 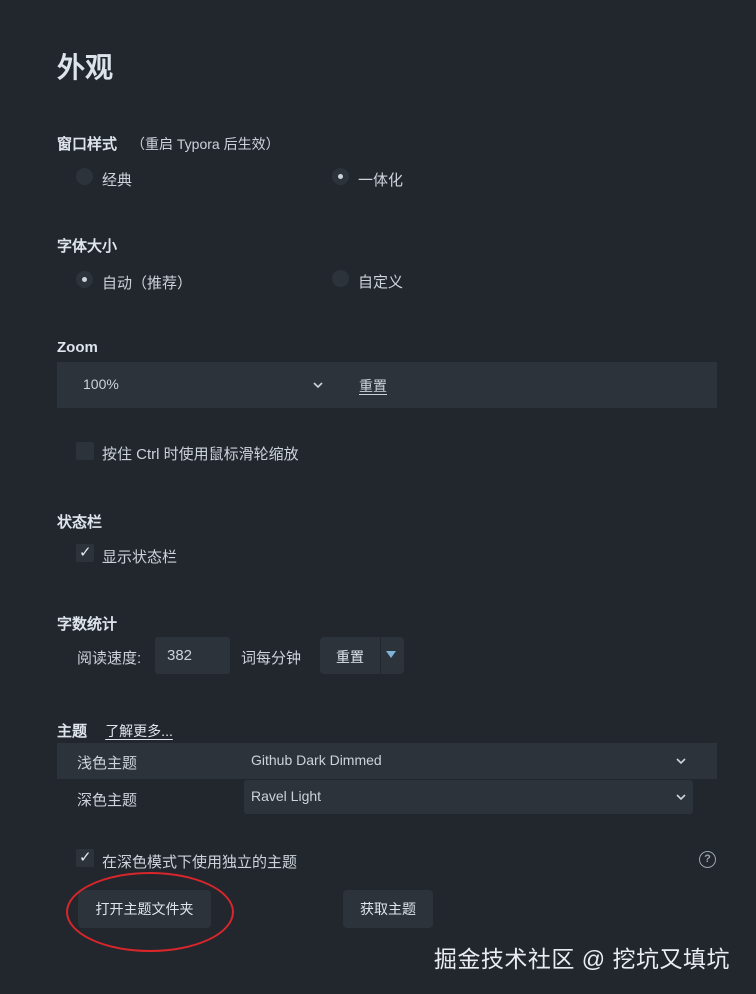 I want to click on reading-speed-reset-group: 重置, so click(x=362, y=655).